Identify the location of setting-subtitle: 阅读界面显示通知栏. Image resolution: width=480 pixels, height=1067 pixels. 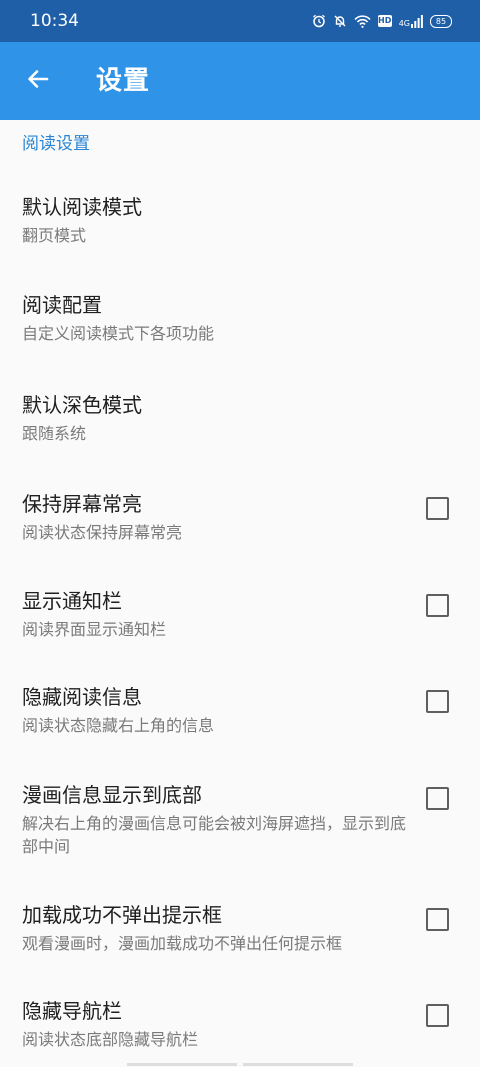
(94, 629).